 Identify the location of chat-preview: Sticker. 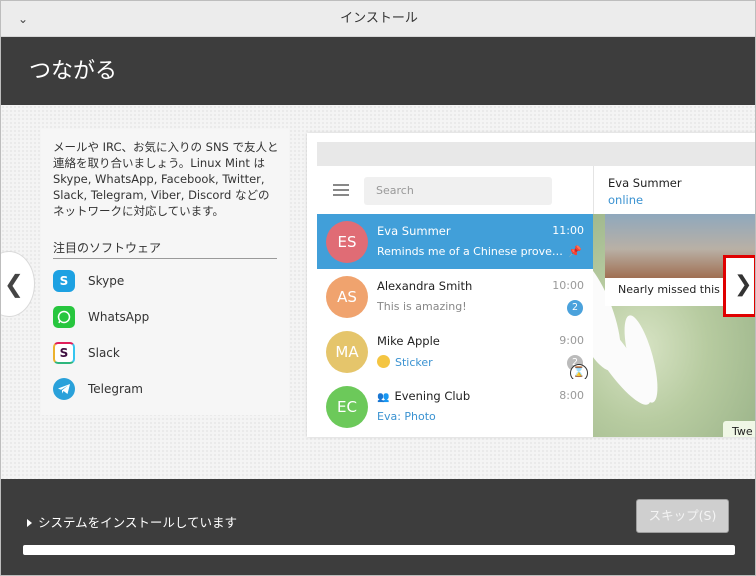
(470, 362).